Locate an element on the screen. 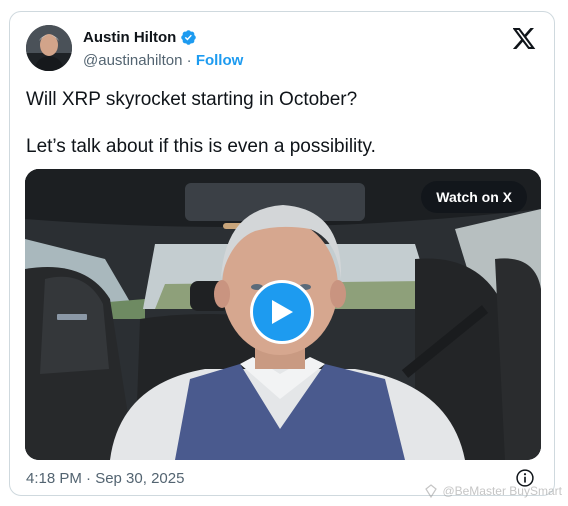  author-handle: @austinahilton is located at coordinates (132, 60).